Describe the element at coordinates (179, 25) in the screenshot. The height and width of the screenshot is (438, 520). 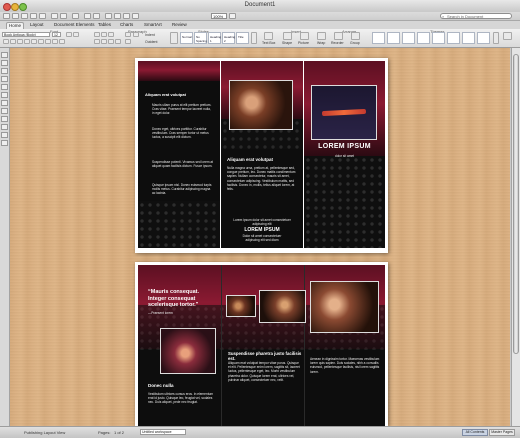
I see `tab-review: Review` at that location.